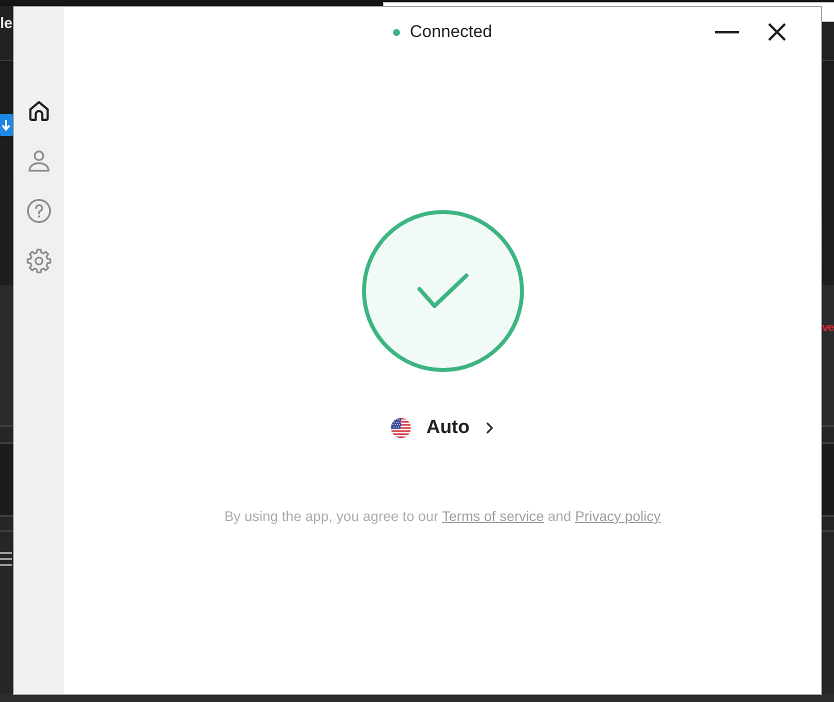 This screenshot has height=702, width=834. I want to click on legal-link: Terms of service, so click(493, 516).